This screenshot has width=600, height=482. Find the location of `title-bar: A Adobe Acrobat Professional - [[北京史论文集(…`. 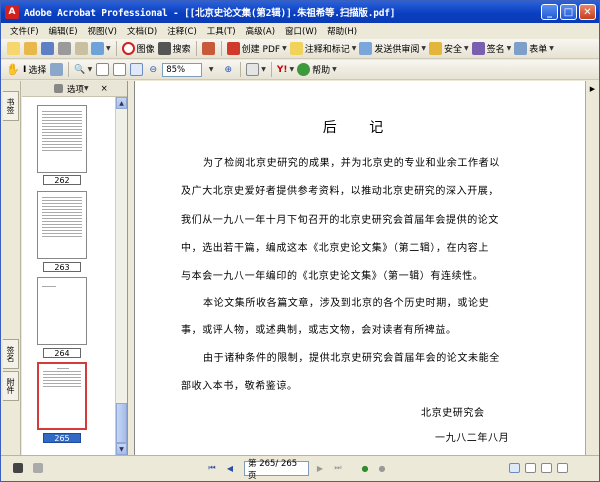

title-bar: A Adobe Acrobat Professional - [[北京史论文集(… is located at coordinates (300, 12).